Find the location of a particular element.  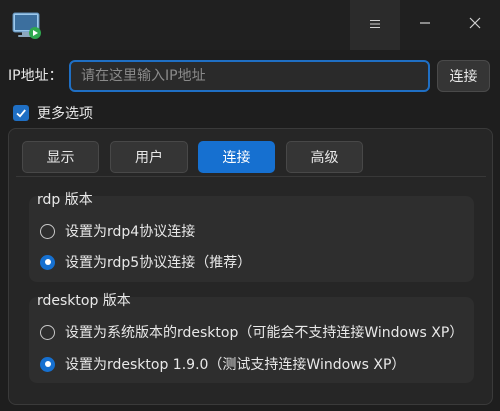

tab-connection: 连接 is located at coordinates (236, 157).